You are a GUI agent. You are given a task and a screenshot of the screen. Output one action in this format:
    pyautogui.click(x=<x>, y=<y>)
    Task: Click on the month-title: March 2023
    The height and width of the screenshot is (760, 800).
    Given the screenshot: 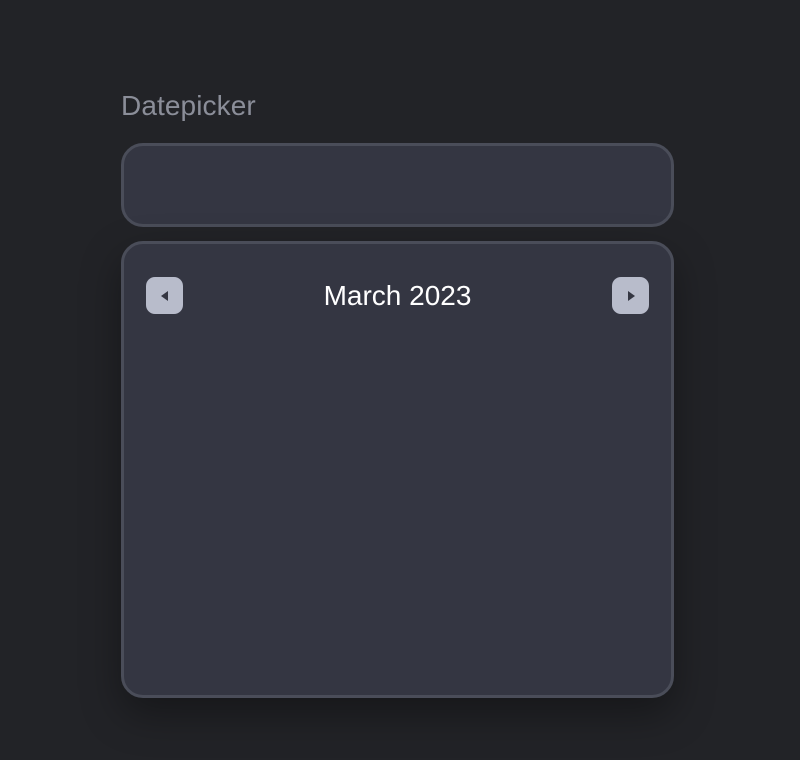 What is the action you would take?
    pyautogui.click(x=397, y=295)
    